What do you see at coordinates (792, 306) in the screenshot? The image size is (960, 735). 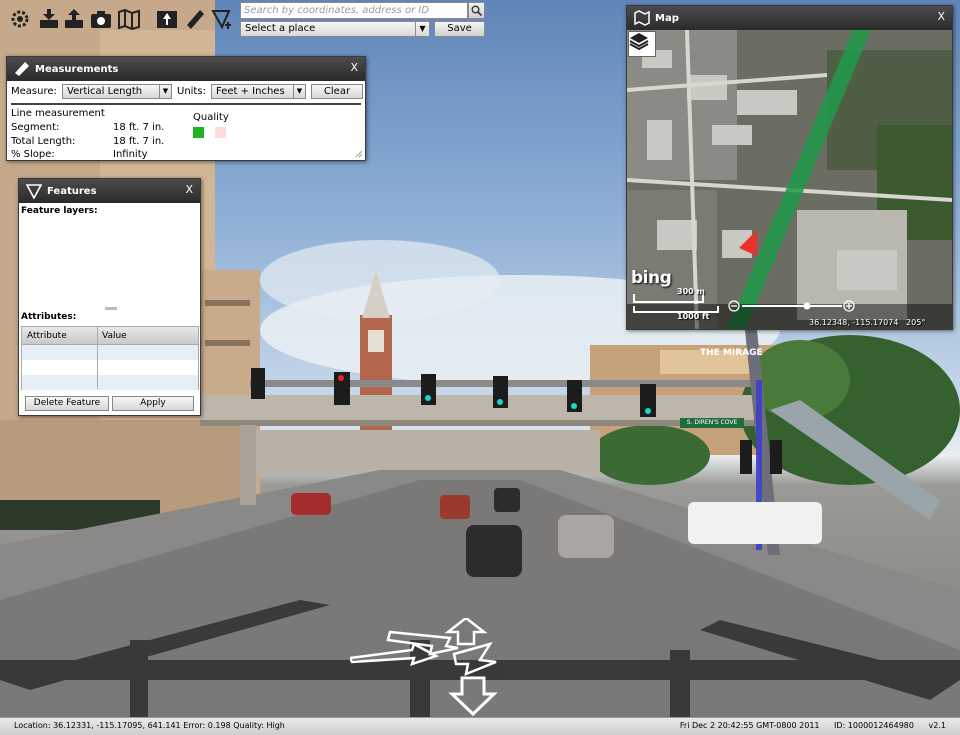 I see `zoom-slider` at bounding box center [792, 306].